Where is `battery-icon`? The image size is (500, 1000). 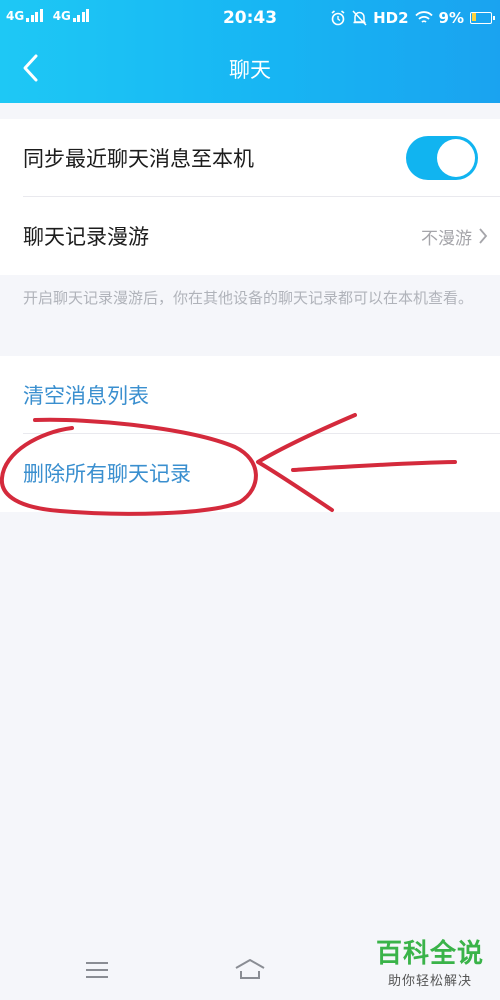
battery-icon is located at coordinates (482, 18).